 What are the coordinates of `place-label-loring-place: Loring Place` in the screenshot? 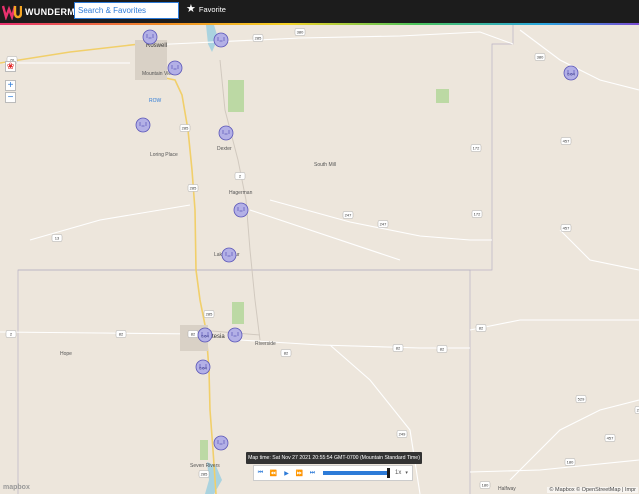 It's located at (164, 155).